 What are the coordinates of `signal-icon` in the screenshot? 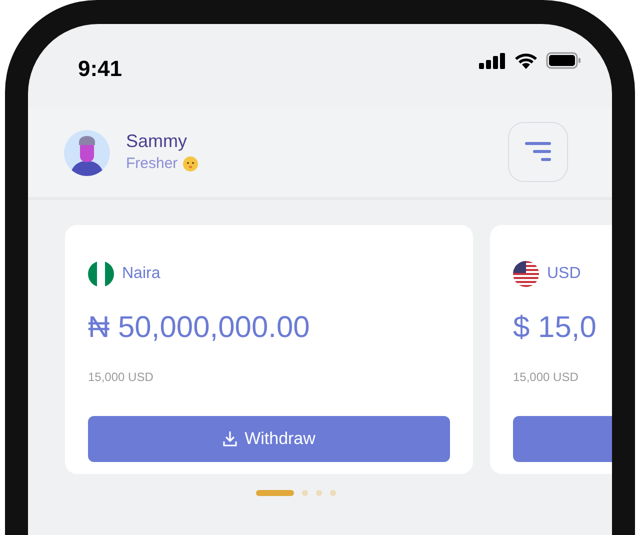 It's located at (492, 60).